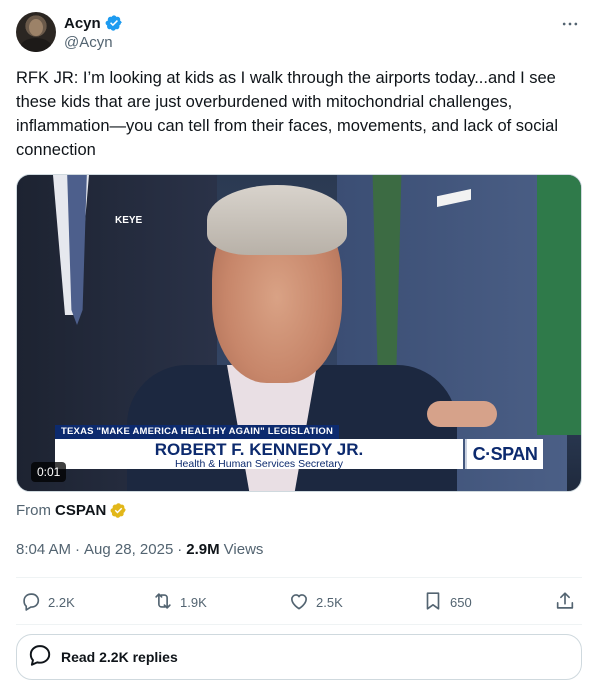  Describe the element at coordinates (299, 34) in the screenshot. I see `tweet-header: Acyn @Acyn` at that location.